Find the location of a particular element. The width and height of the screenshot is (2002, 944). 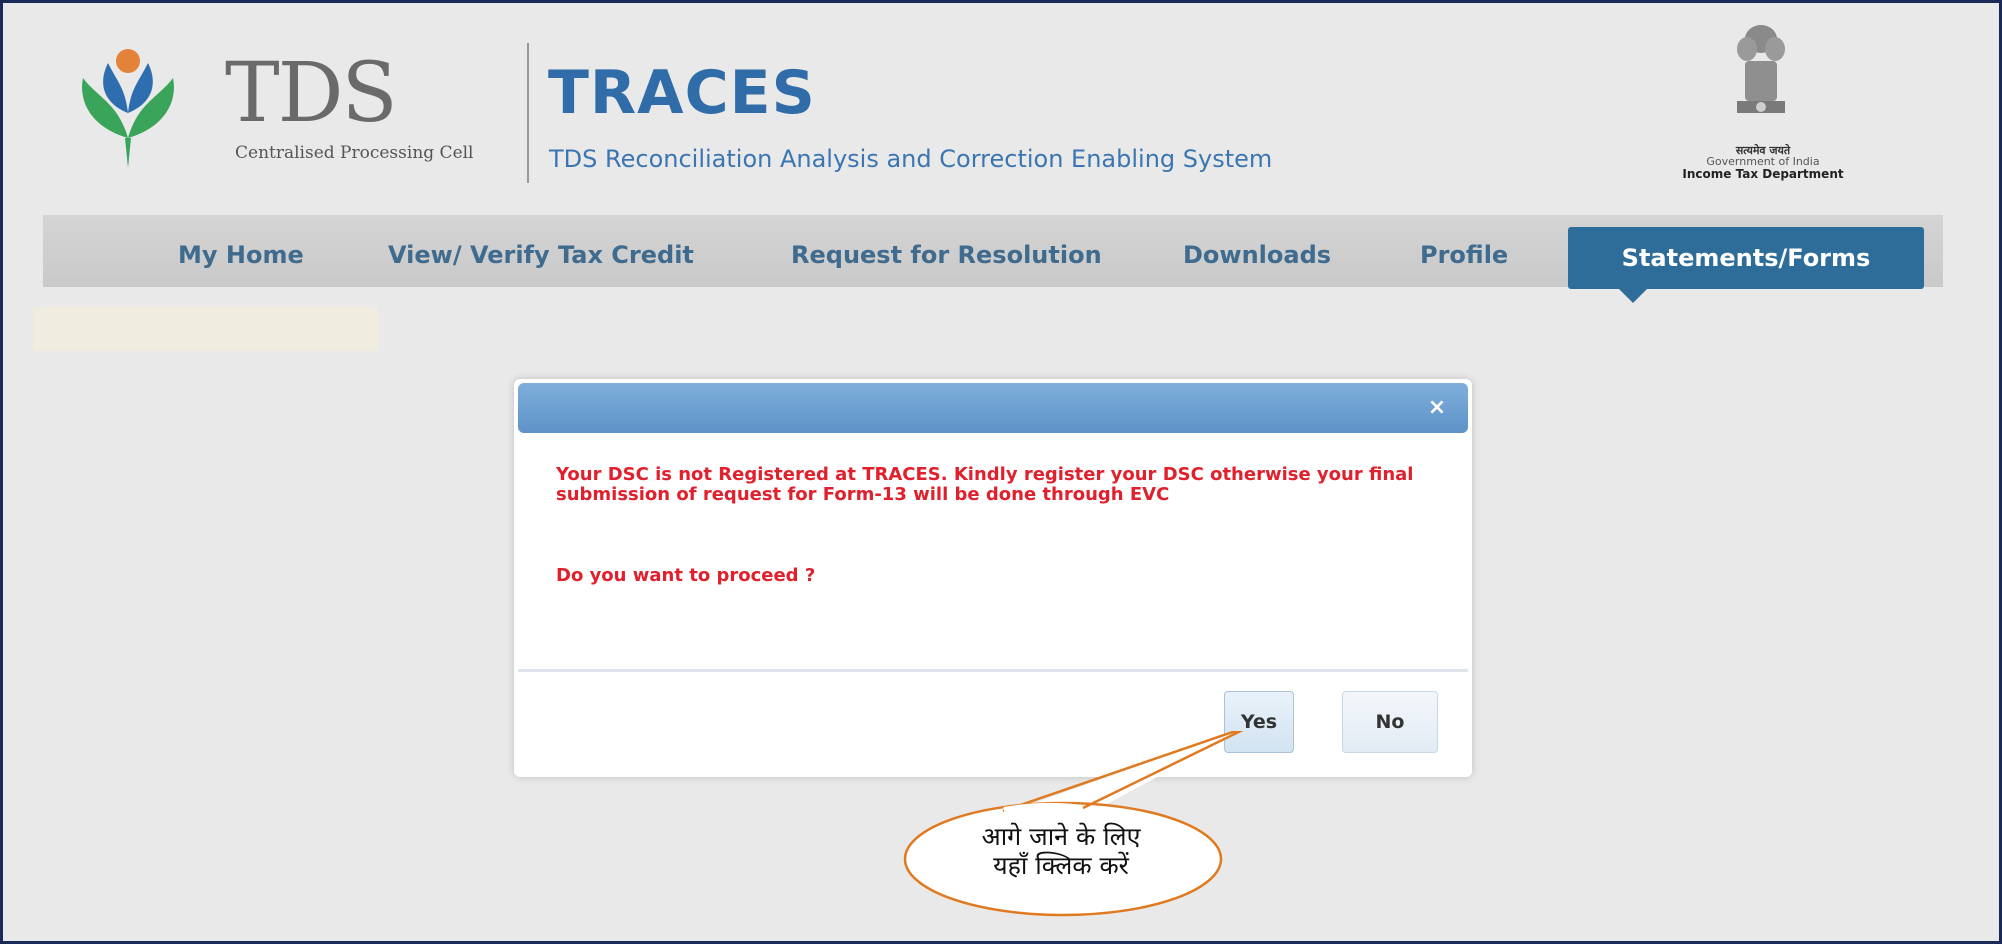

tds-wordmark: TDS is located at coordinates (311, 93).